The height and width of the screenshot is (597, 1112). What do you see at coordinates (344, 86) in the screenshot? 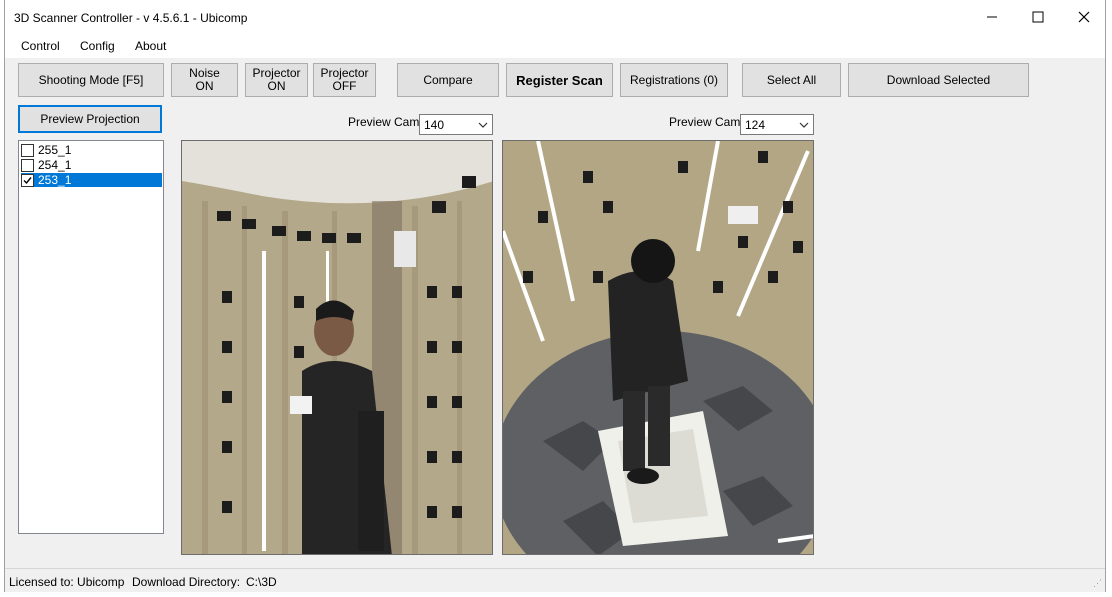
I see `projector-off-state: OFF` at bounding box center [344, 86].